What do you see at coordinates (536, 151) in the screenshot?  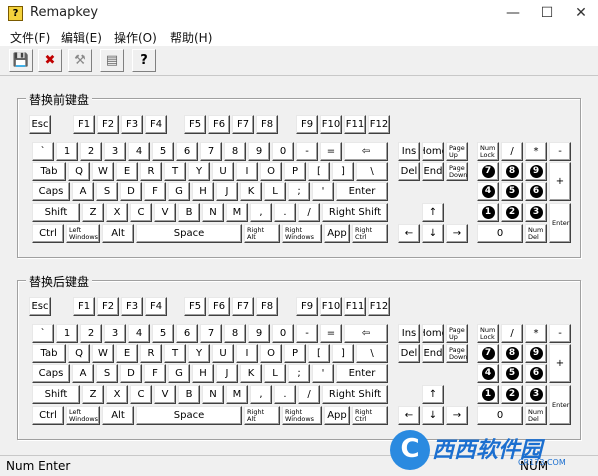 I see `before-key-npmul: *` at bounding box center [536, 151].